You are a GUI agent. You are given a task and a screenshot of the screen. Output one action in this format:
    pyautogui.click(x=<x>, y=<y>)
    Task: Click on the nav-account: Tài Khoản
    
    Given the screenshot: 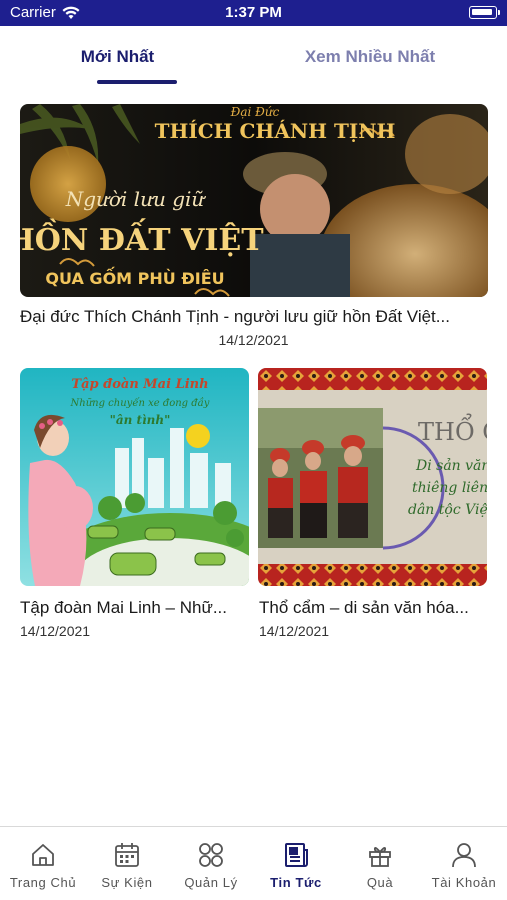 What is the action you would take?
    pyautogui.click(x=464, y=863)
    